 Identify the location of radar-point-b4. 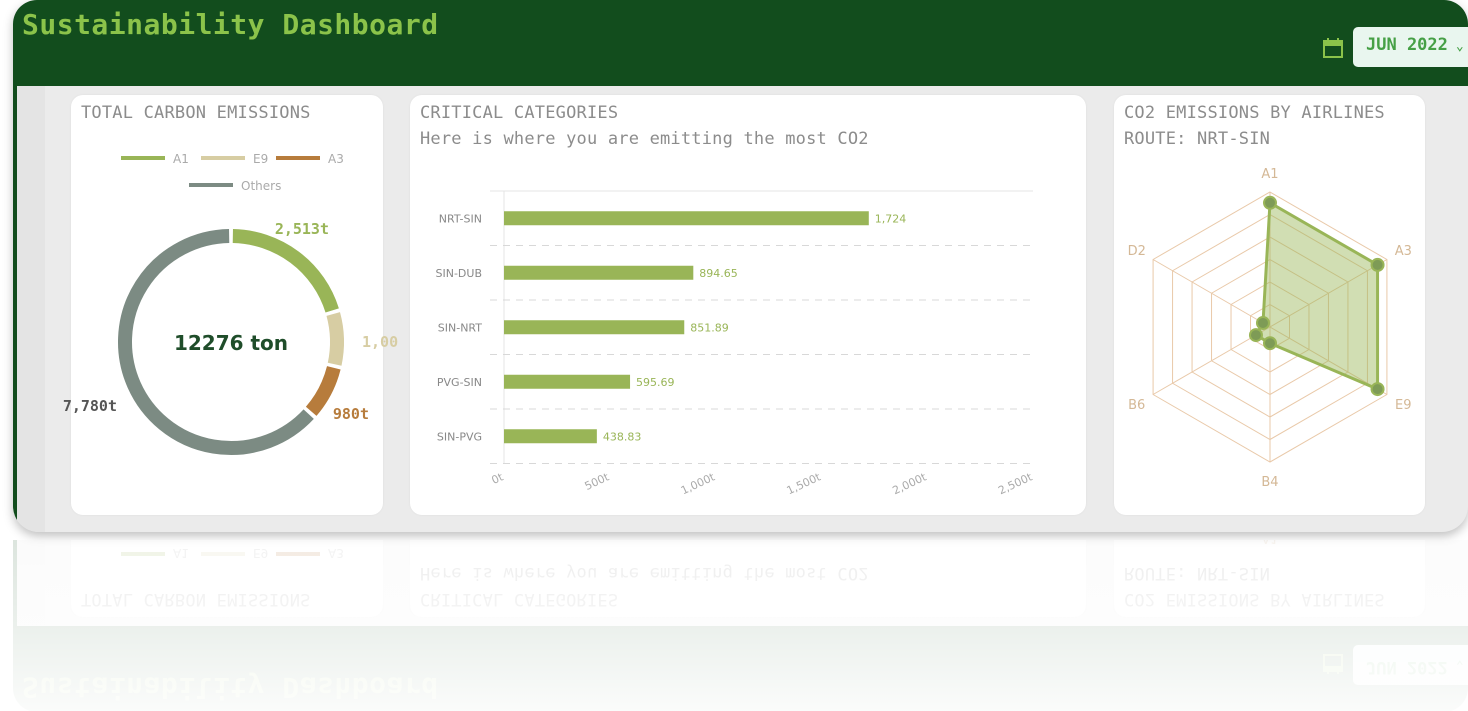
(1270, 343).